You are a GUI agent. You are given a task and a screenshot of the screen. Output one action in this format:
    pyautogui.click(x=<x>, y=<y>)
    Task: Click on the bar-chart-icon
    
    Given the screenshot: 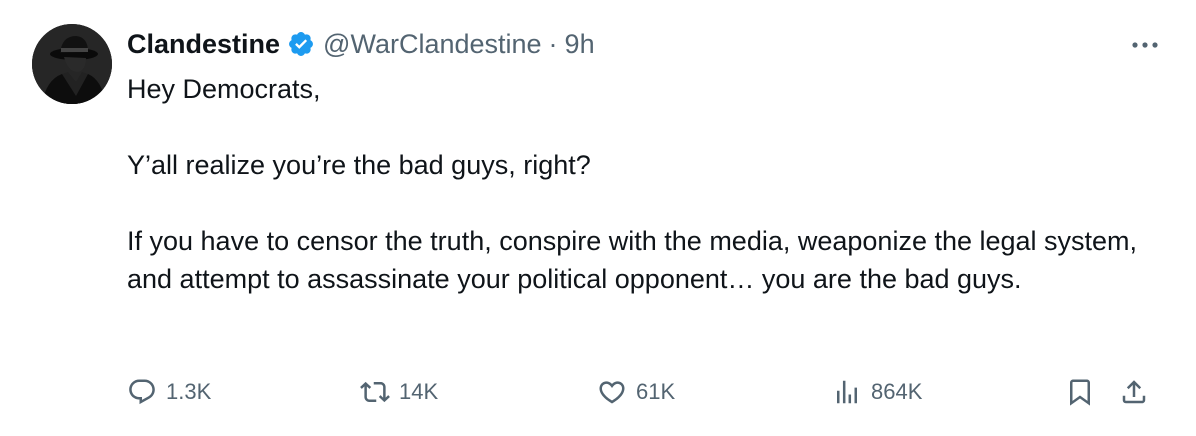 What is the action you would take?
    pyautogui.click(x=847, y=392)
    